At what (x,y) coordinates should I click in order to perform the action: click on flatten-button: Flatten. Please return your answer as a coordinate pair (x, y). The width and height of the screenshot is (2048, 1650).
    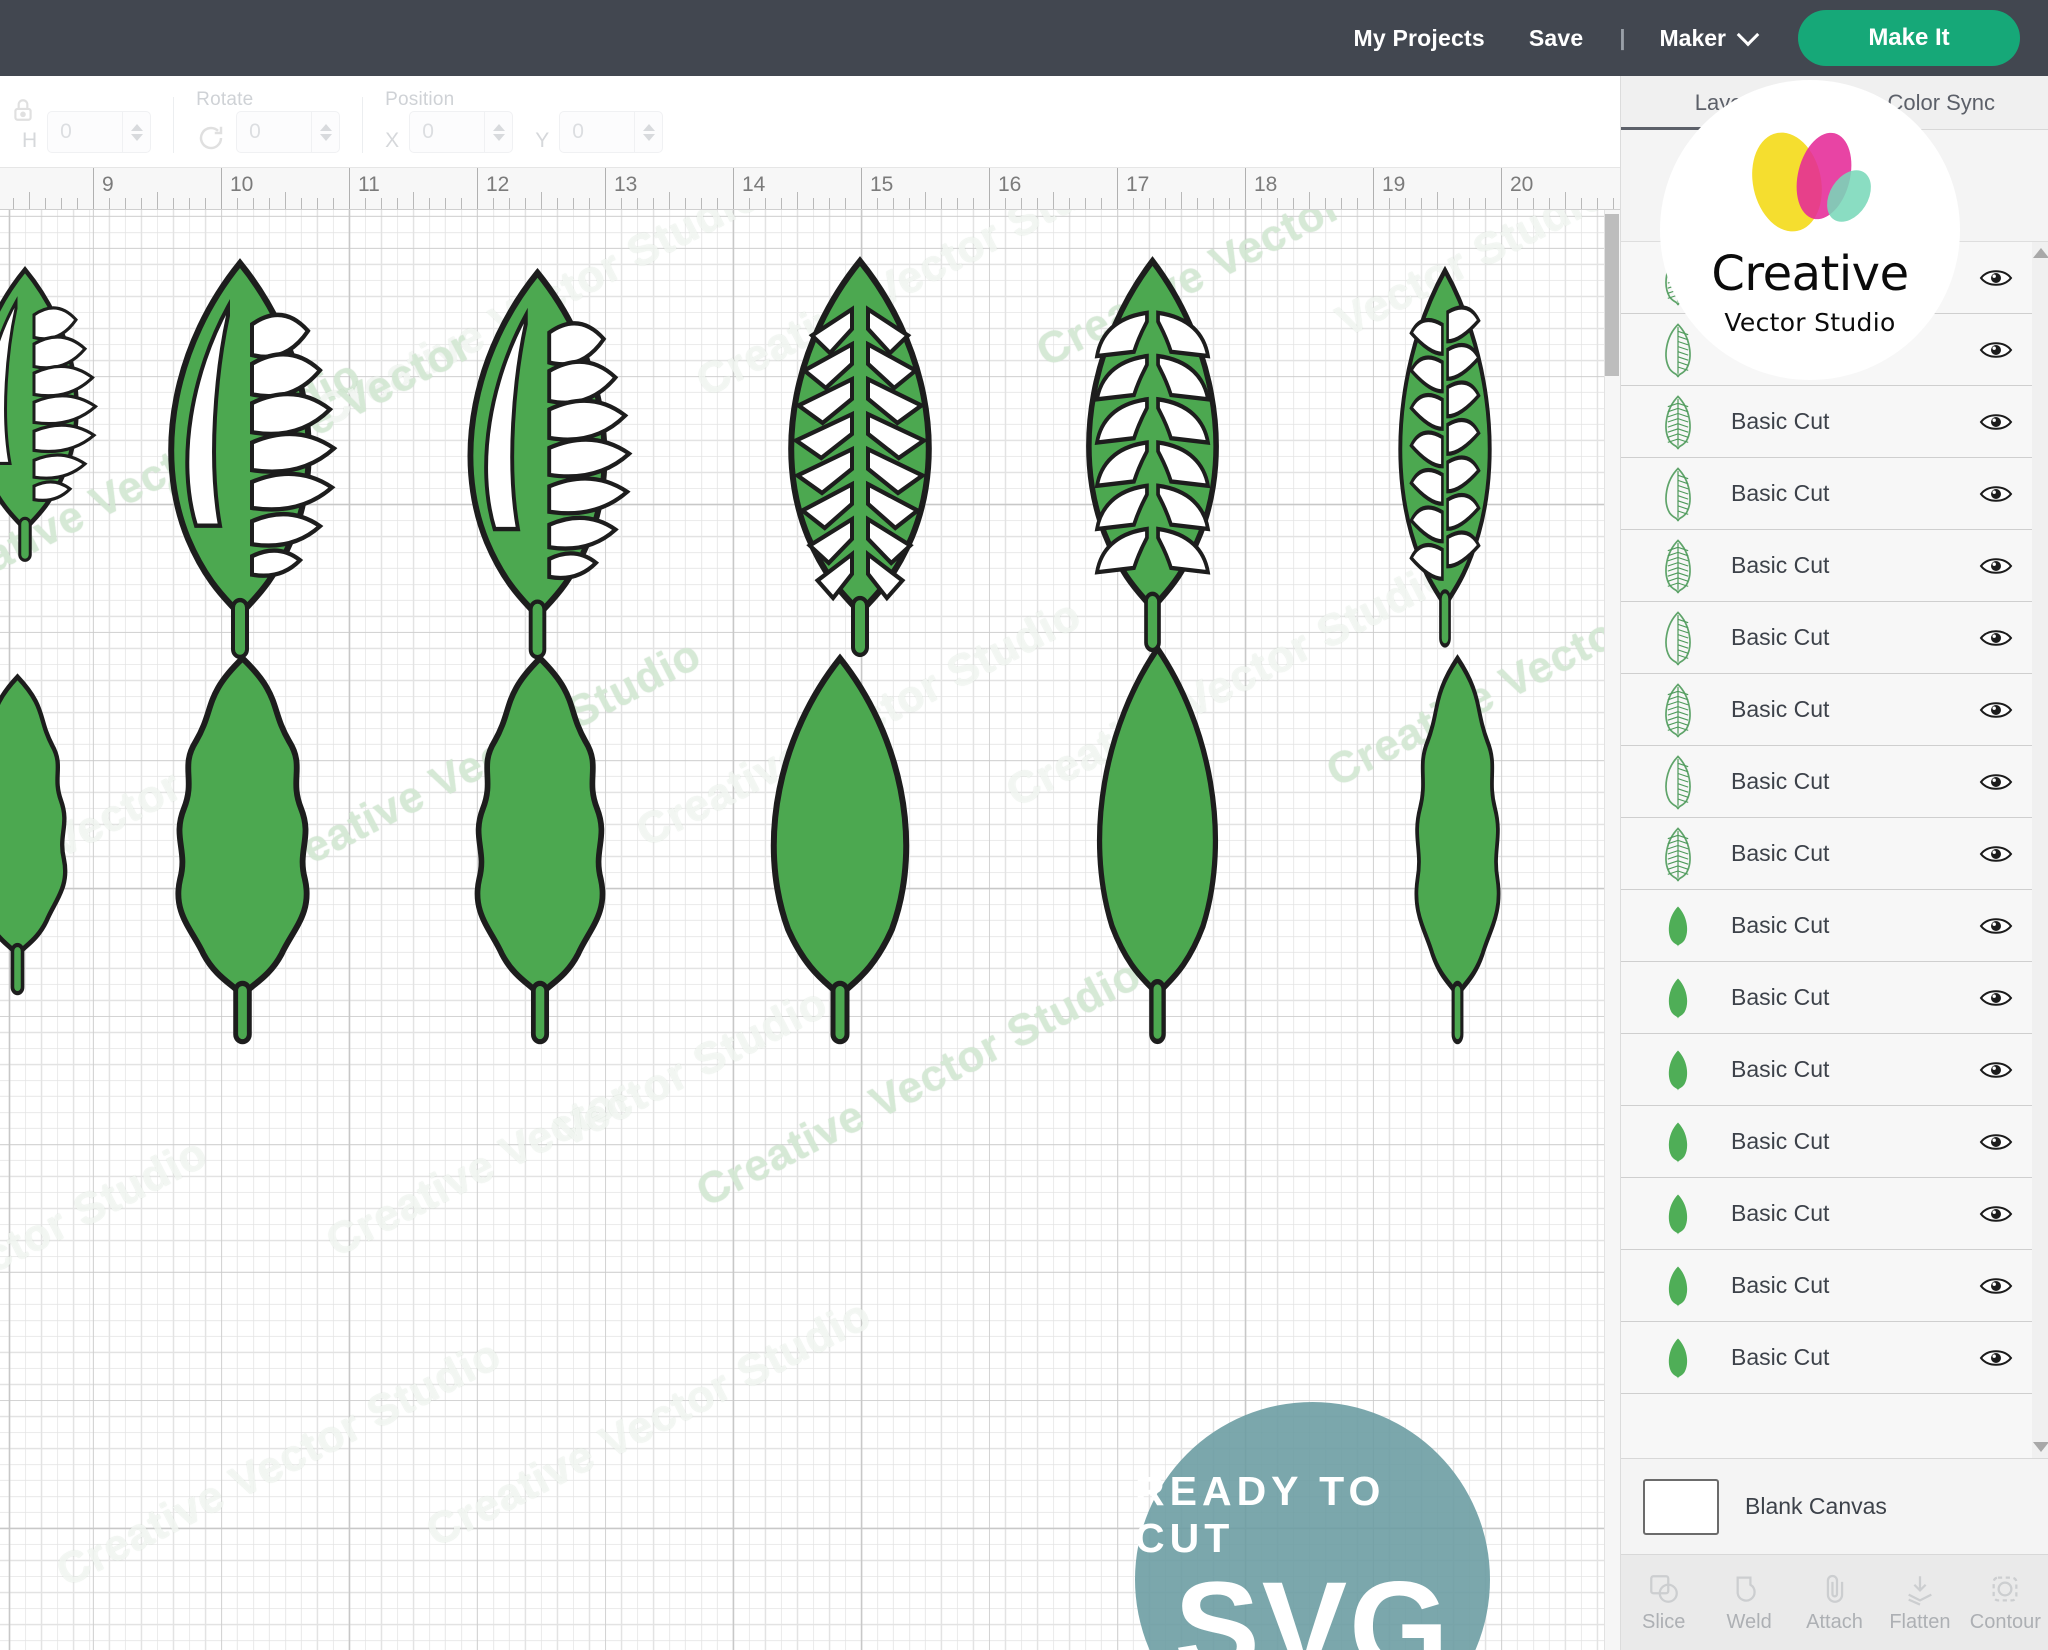
    Looking at the image, I should click on (1919, 1603).